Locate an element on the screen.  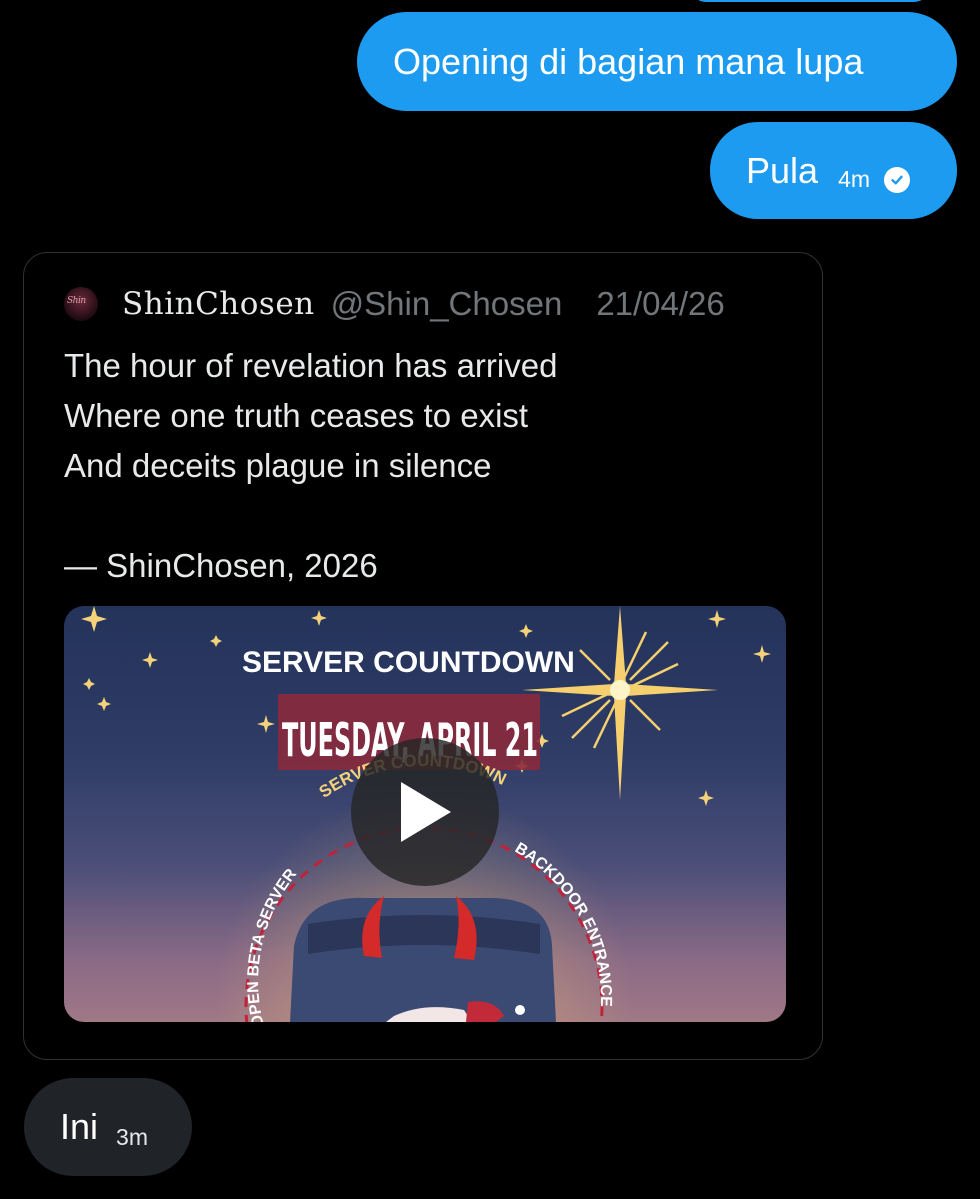
read-check-icon is located at coordinates (897, 179).